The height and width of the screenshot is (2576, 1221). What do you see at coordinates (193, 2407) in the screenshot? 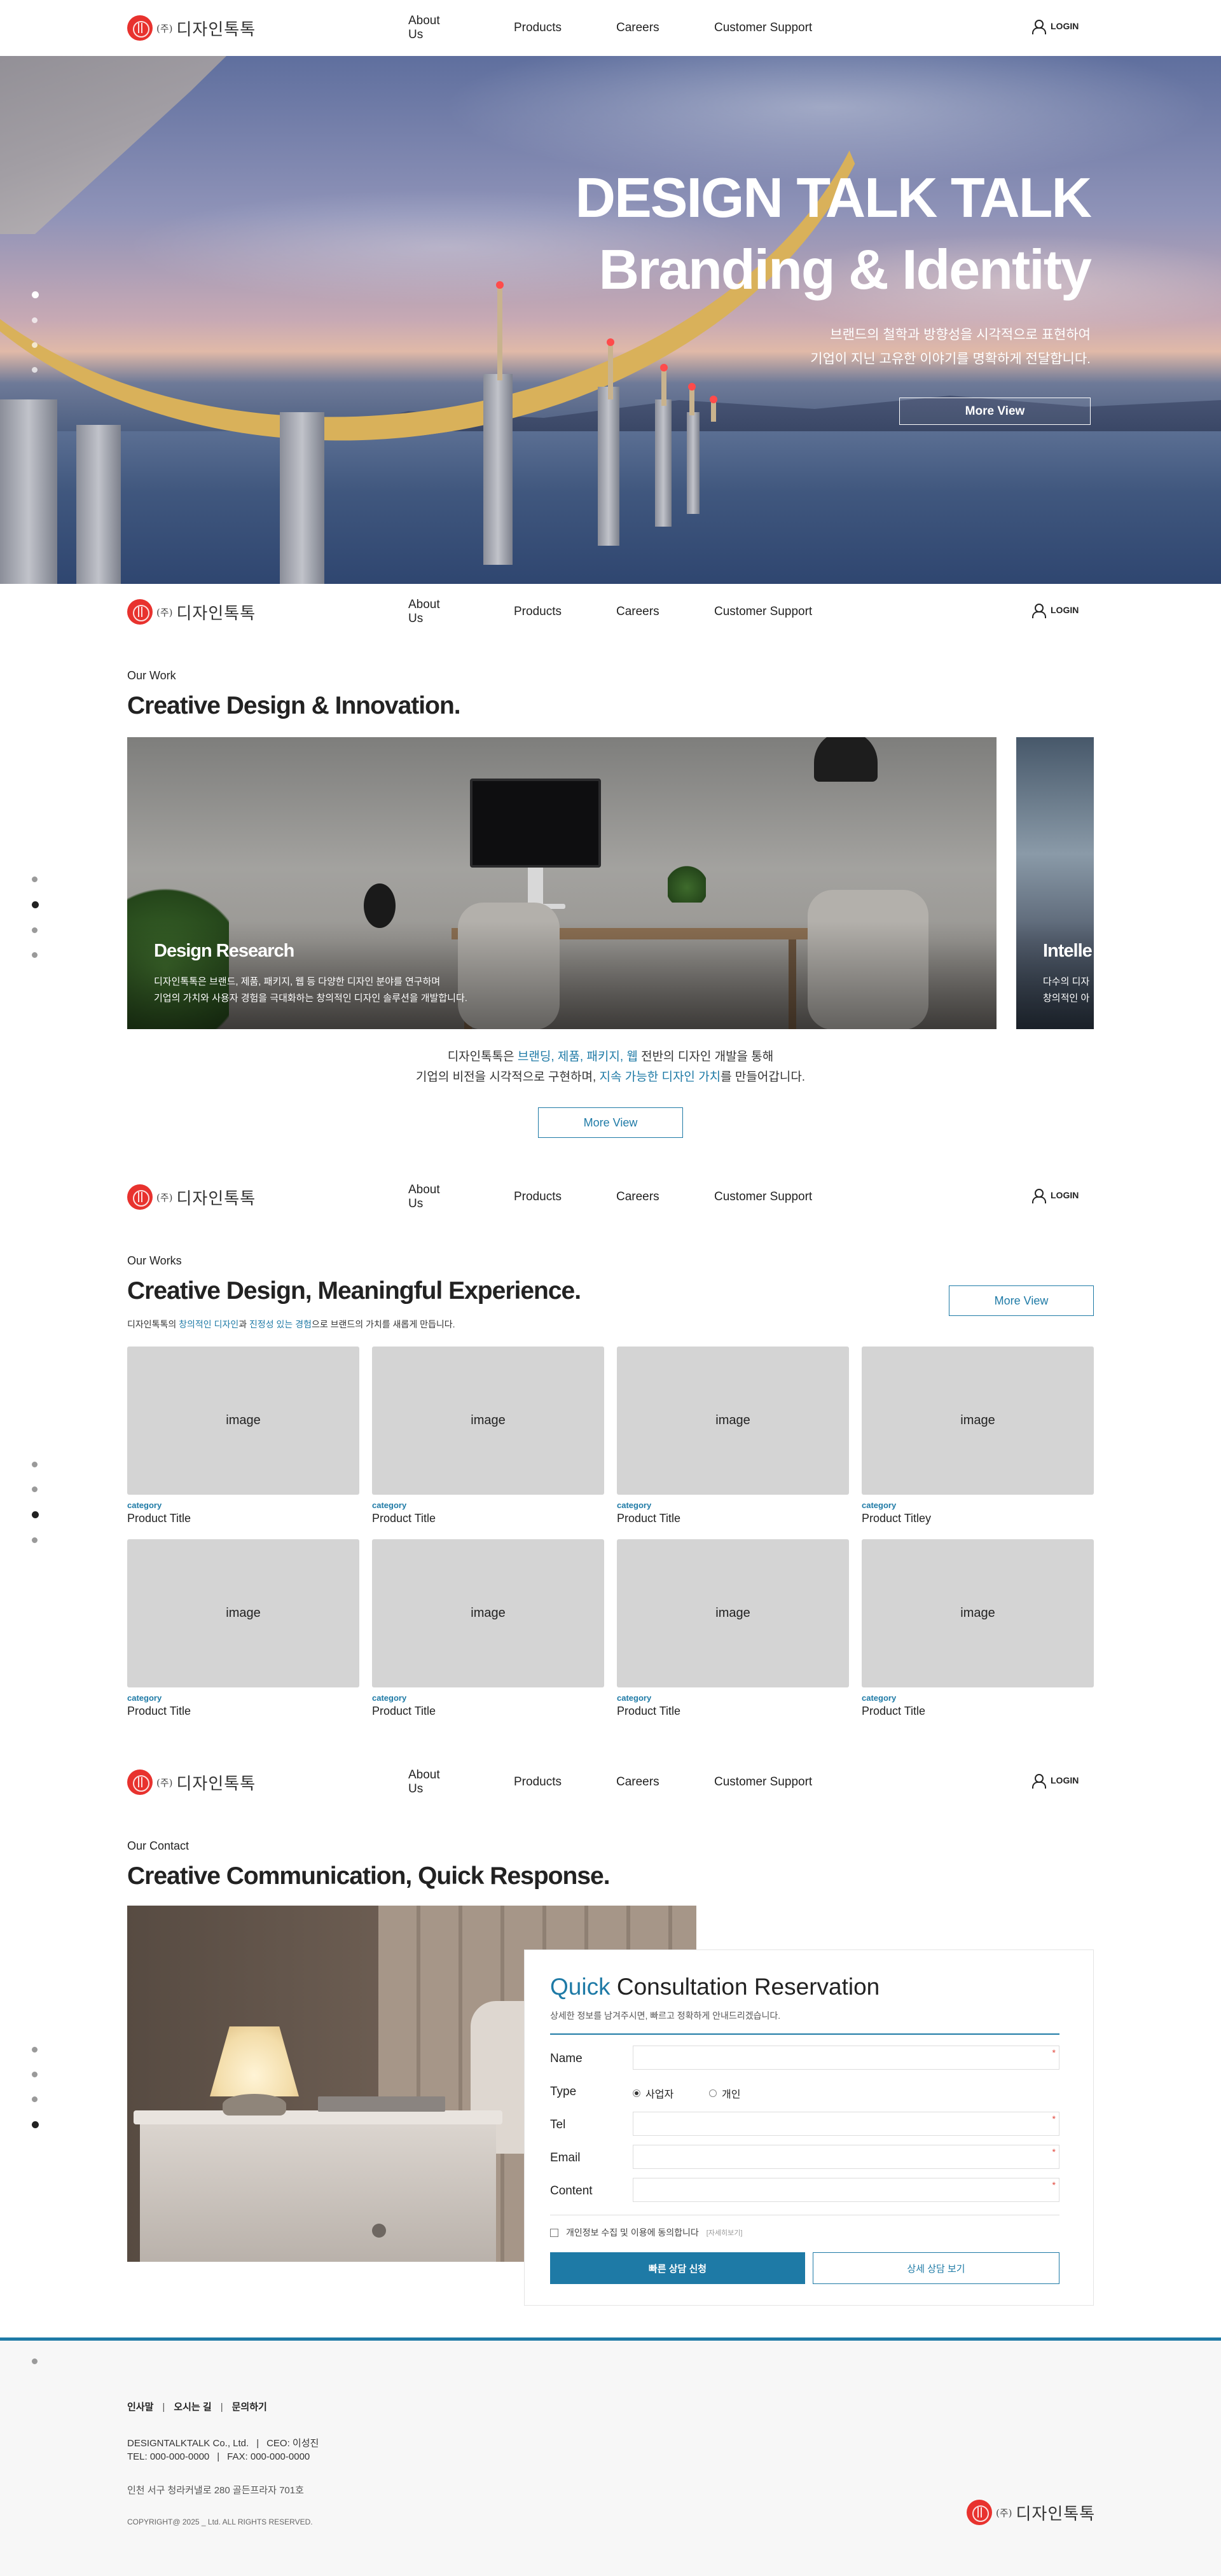
I see `footer-link-directions: 오시는 길` at bounding box center [193, 2407].